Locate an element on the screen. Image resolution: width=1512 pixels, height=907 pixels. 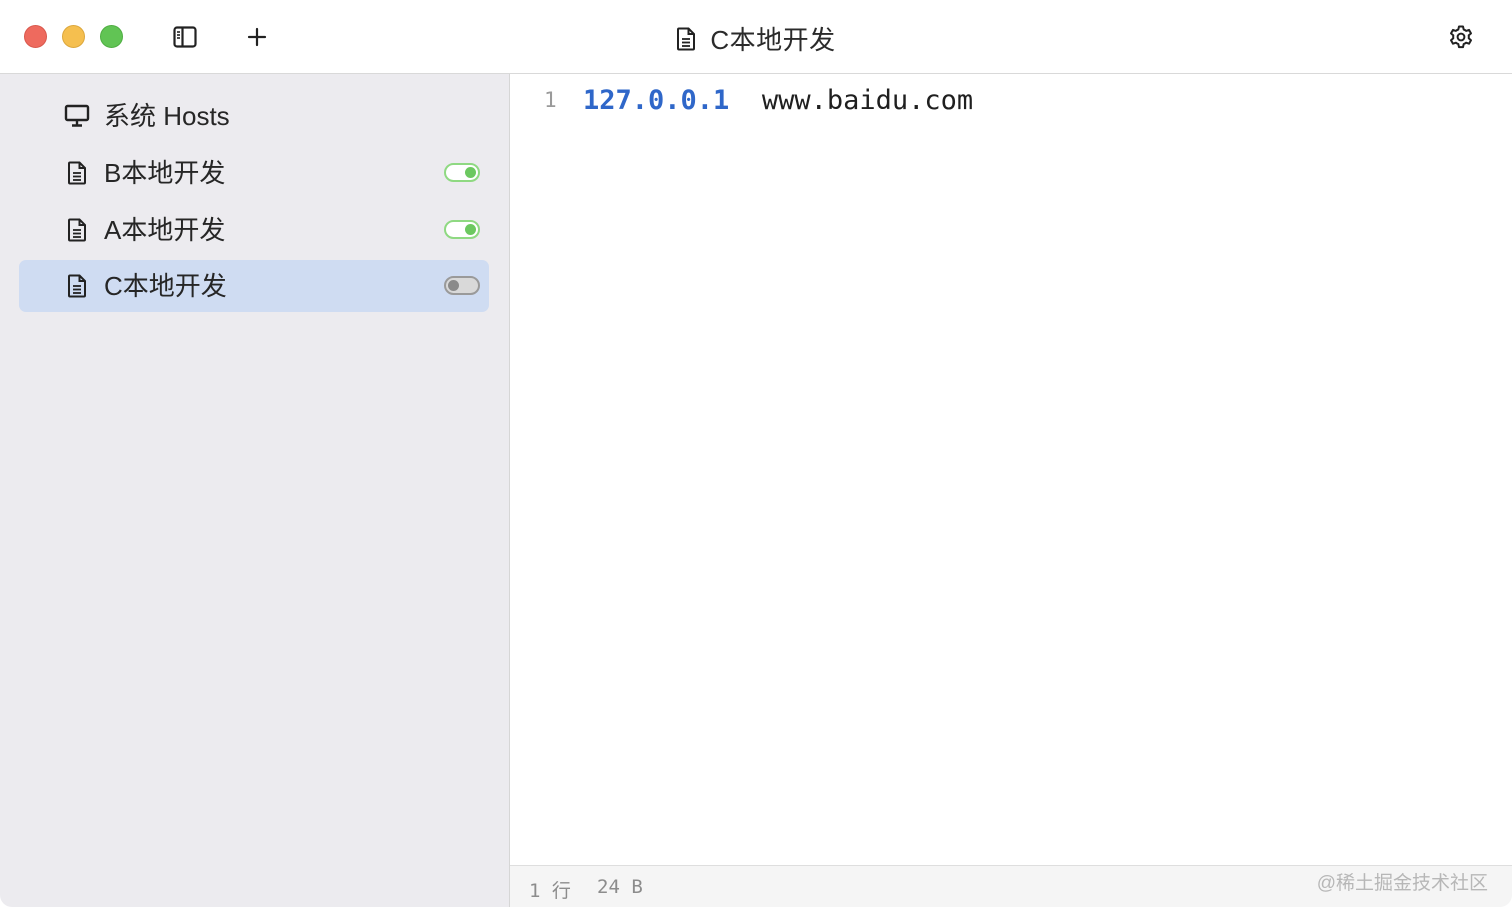
window-title-area: C本地开发 is located at coordinates (756, 38).